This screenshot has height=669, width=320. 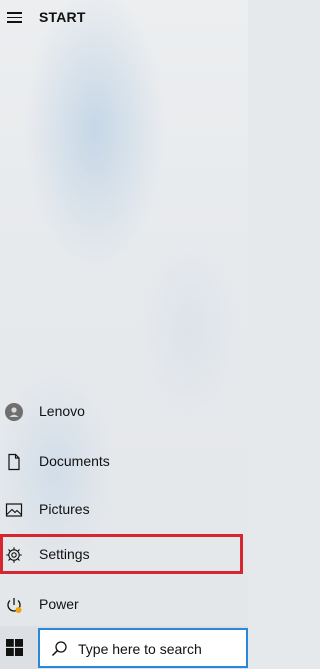 I want to click on start-title: START, so click(x=62, y=17).